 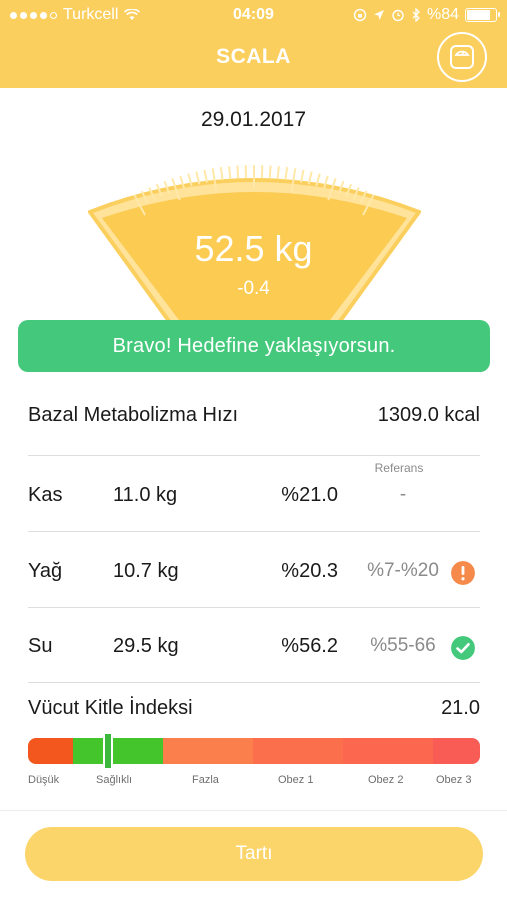 What do you see at coordinates (253, 119) in the screenshot?
I see `measurement-date: 29.01.2017` at bounding box center [253, 119].